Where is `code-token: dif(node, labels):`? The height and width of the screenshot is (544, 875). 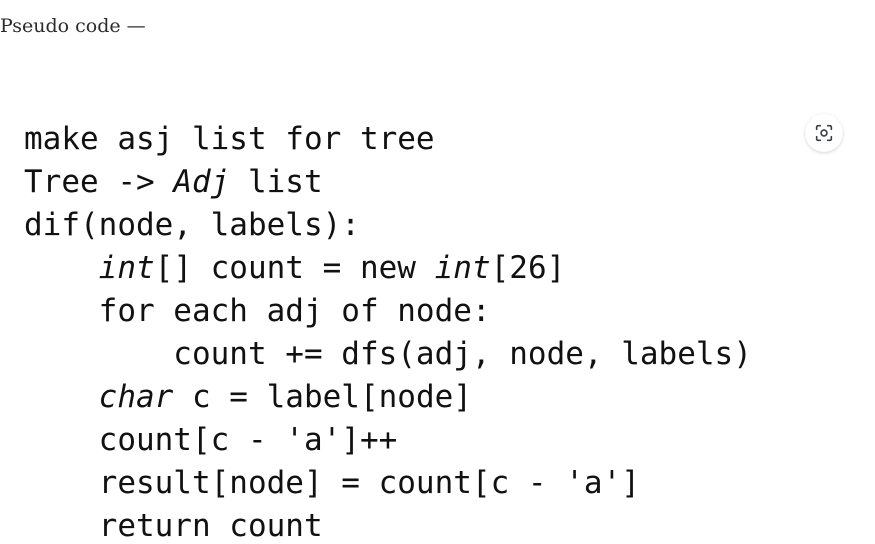 code-token: dif(node, labels): is located at coordinates (192, 225).